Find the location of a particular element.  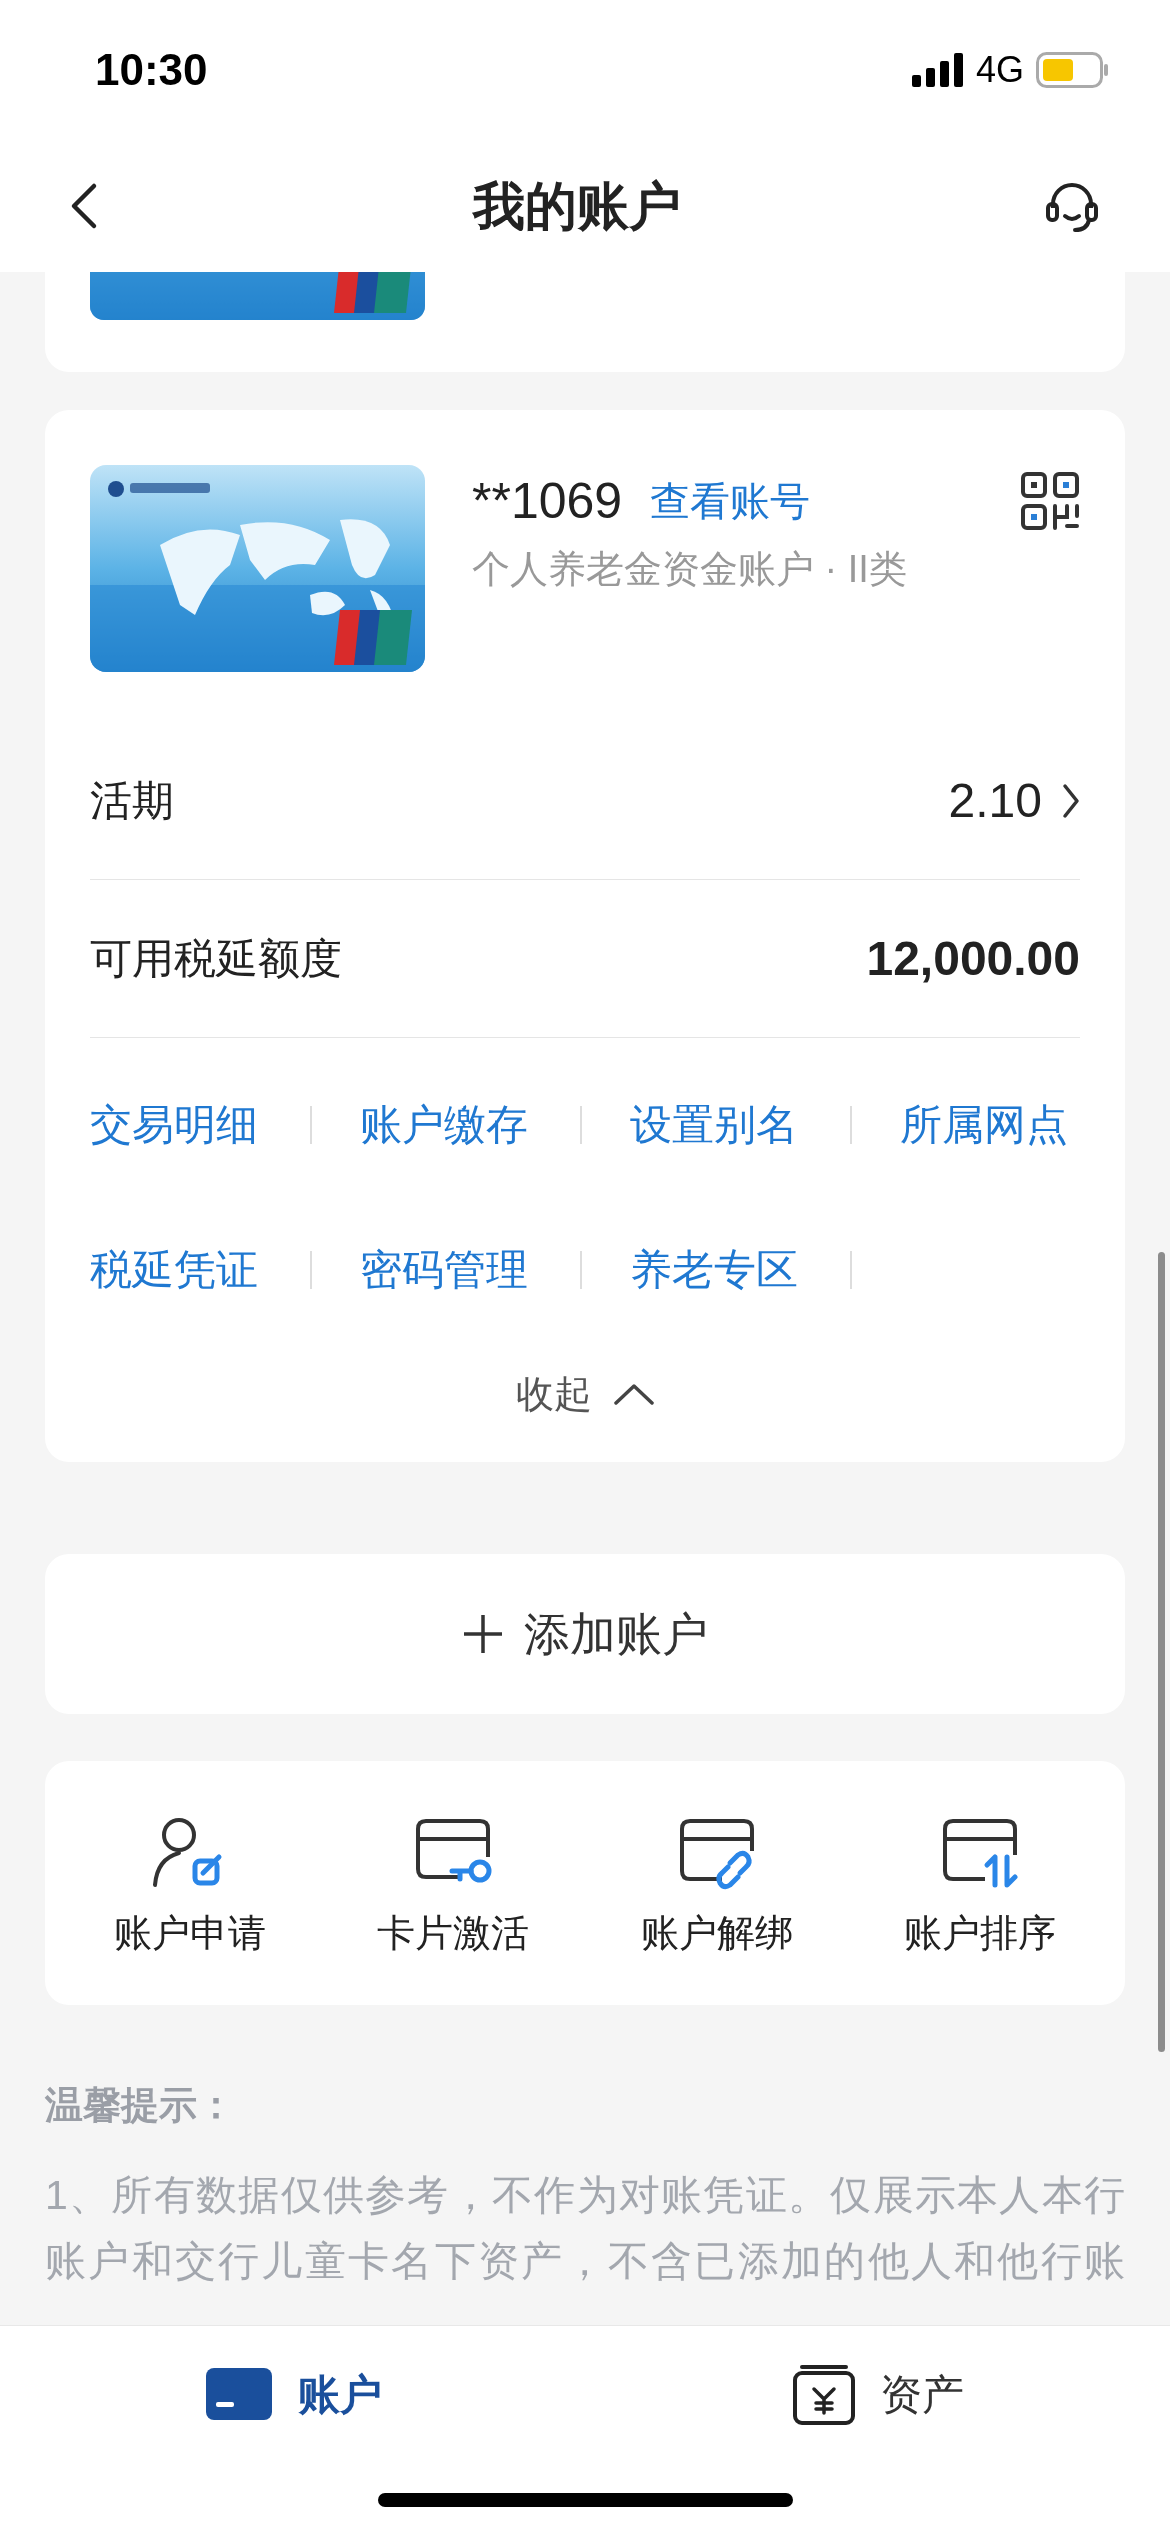

action-link: 税延凭证 is located at coordinates (174, 1269).